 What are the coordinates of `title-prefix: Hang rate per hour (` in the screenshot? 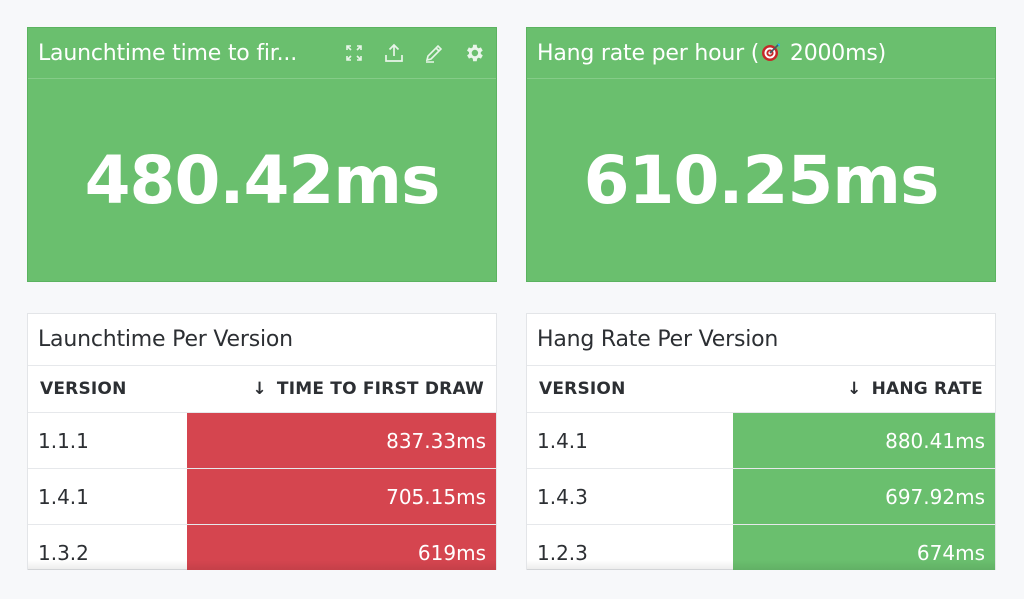 It's located at (648, 53).